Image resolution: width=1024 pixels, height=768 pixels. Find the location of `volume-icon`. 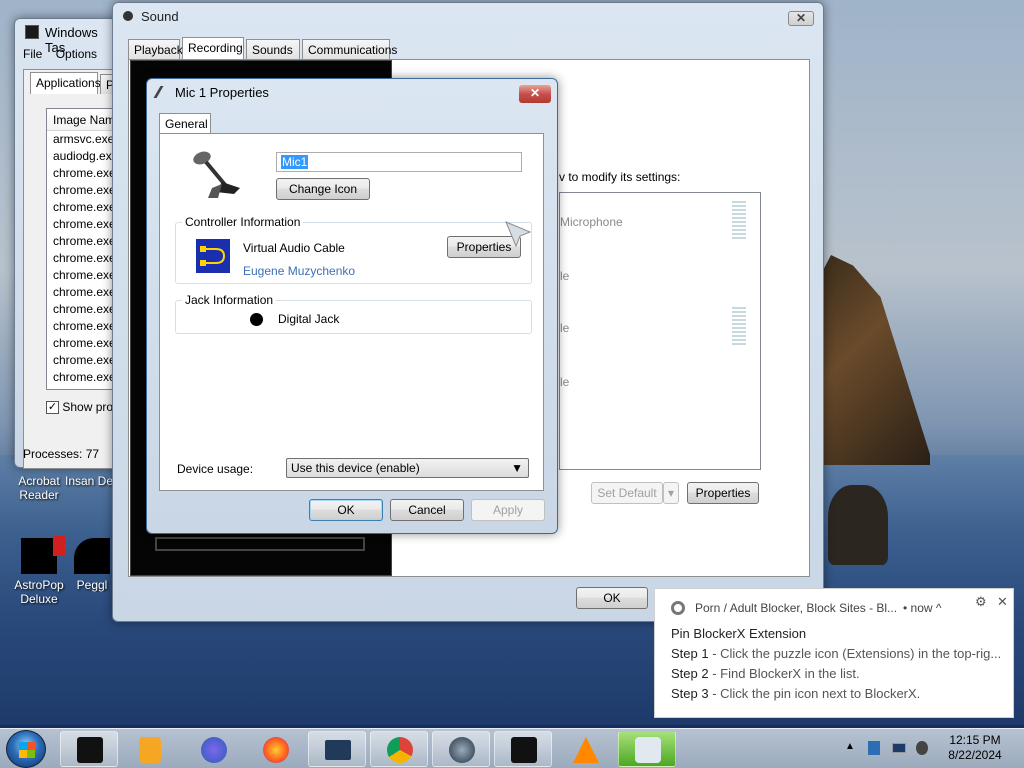

volume-icon is located at coordinates (922, 748).